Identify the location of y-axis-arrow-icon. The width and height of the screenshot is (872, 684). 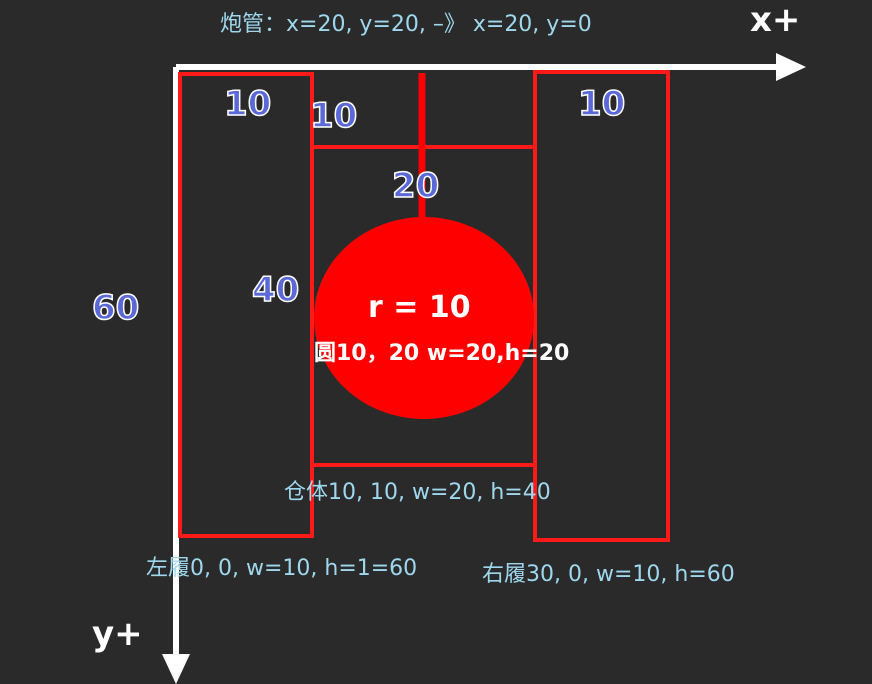
(176, 669).